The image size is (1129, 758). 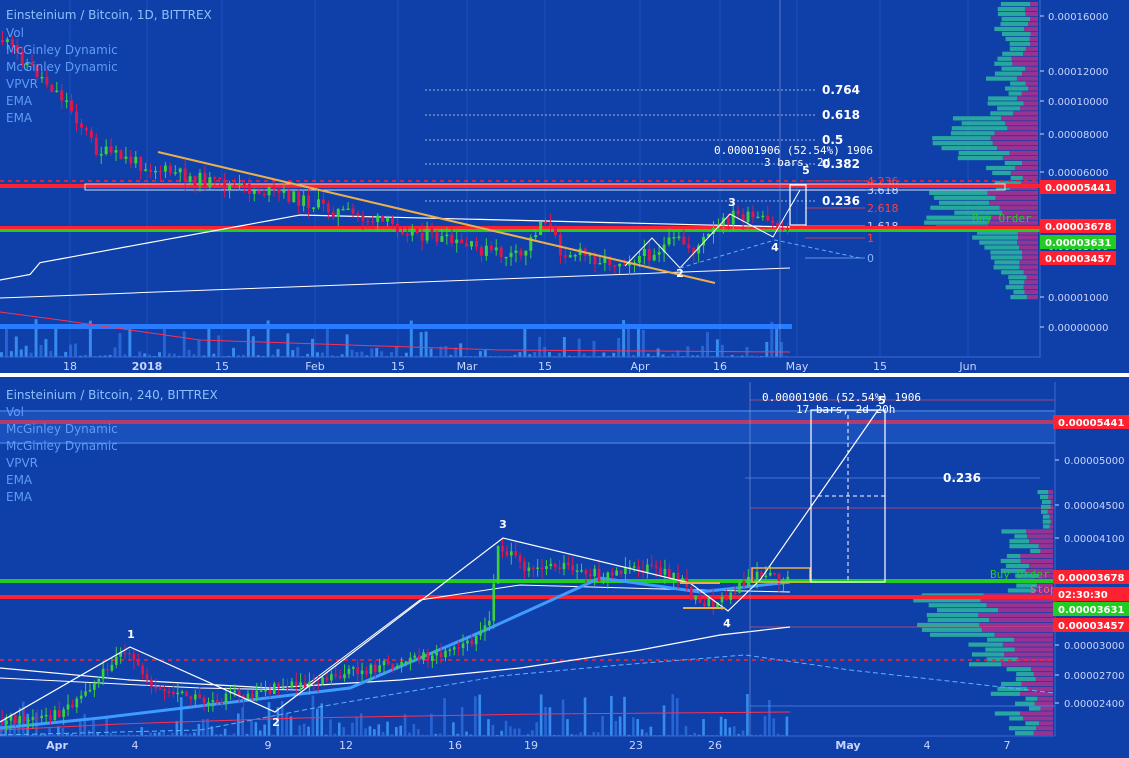 I want to click on daily-indicator-3: VPVR, so click(x=22, y=84).